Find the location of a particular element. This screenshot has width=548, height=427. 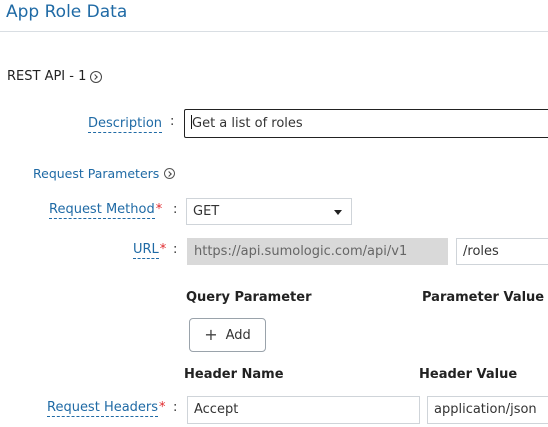

request-parameters-label: Request Parameters is located at coordinates (96, 173).